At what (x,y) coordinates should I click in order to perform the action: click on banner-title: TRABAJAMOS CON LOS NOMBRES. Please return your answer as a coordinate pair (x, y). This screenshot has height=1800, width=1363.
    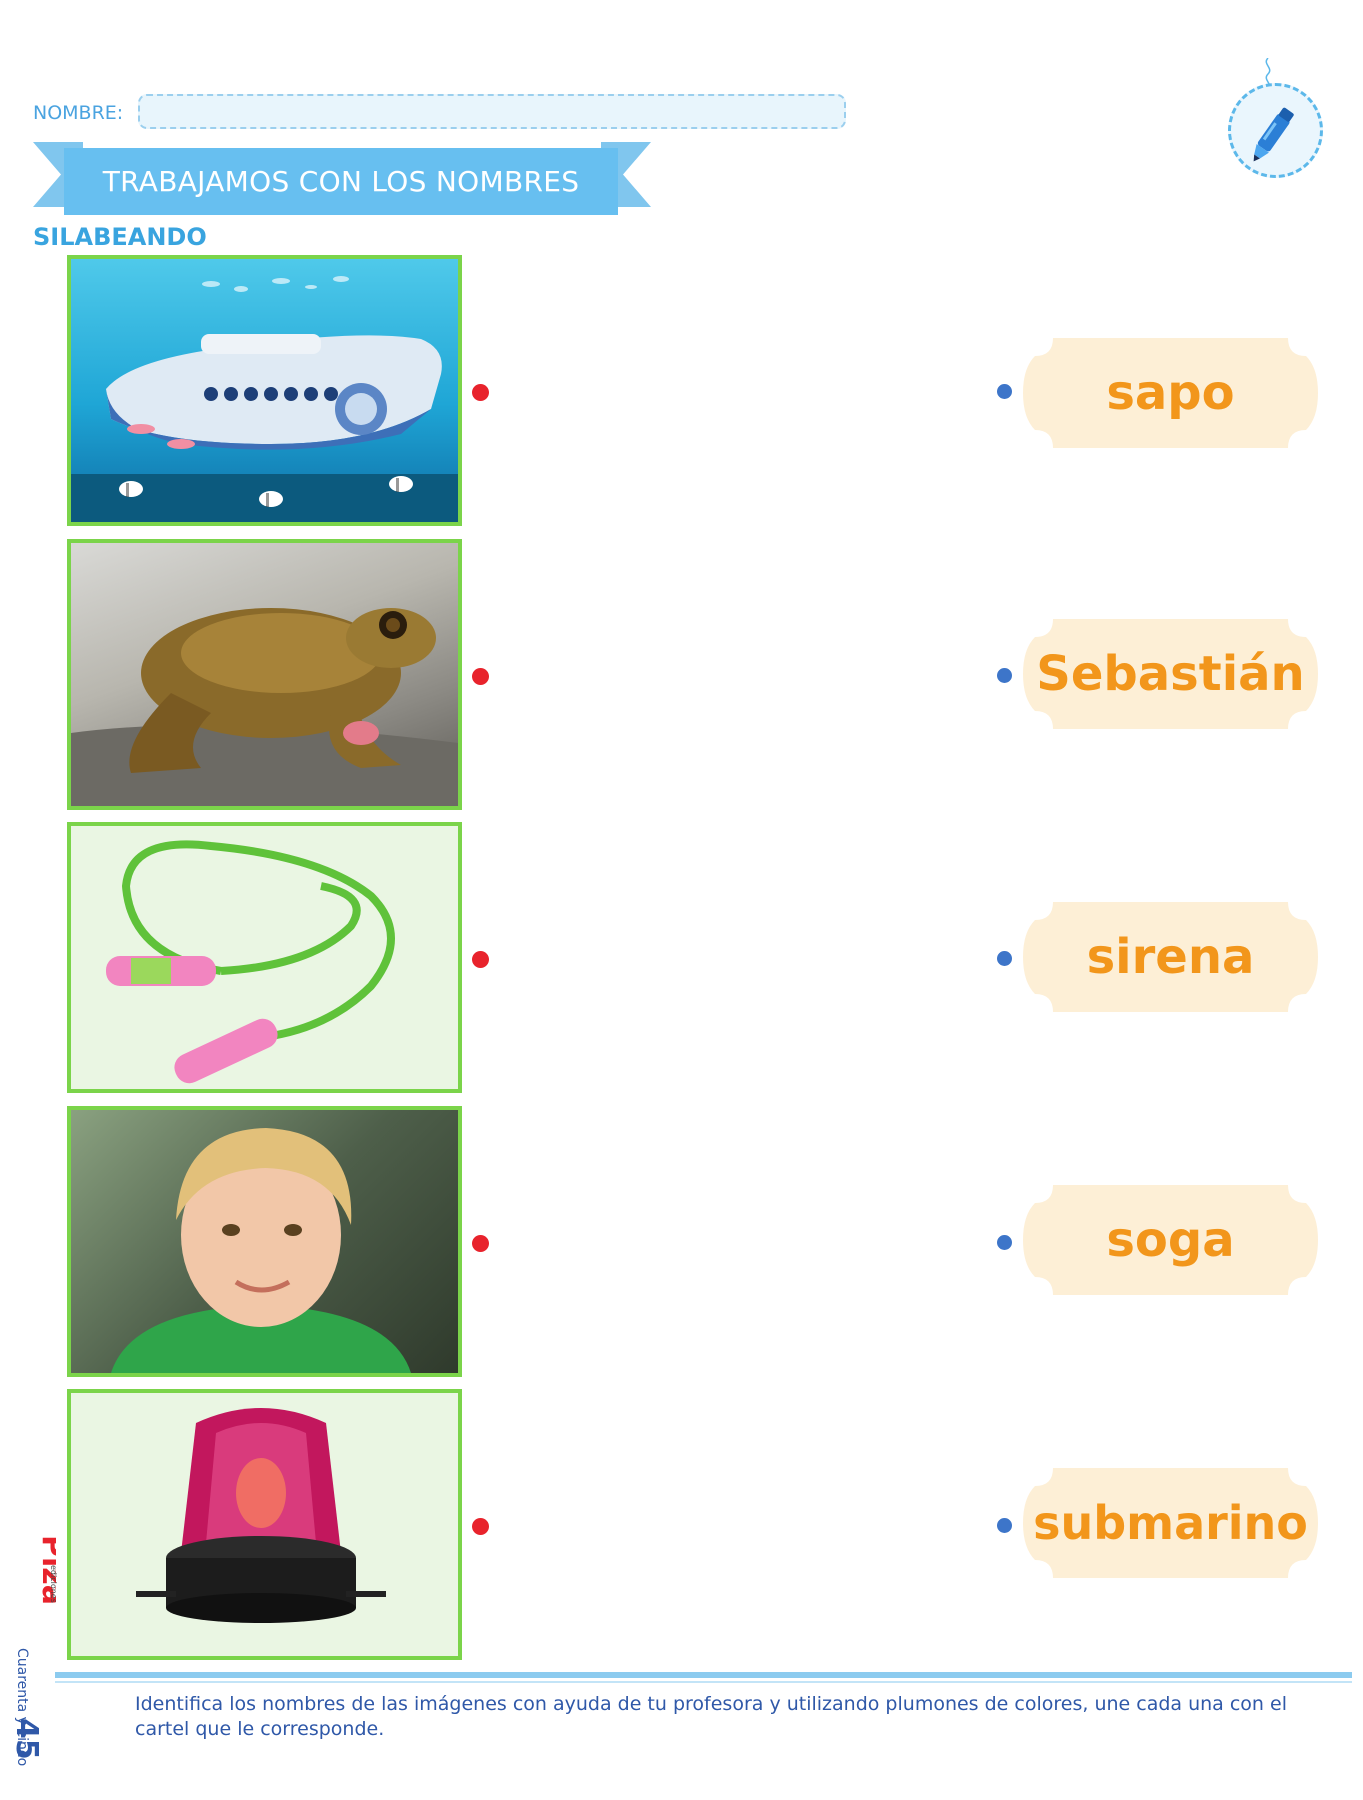
    Looking at the image, I should click on (341, 181).